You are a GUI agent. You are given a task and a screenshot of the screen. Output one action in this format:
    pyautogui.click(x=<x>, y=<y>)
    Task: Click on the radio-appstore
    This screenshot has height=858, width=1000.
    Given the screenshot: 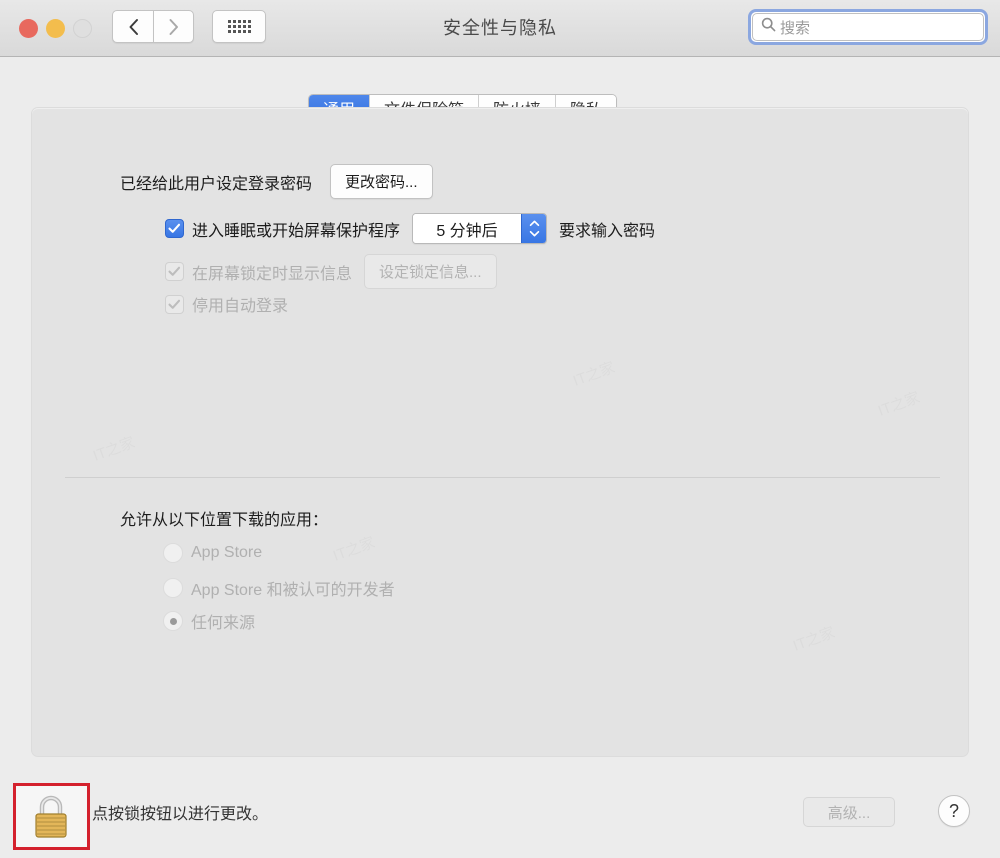 What is the action you would take?
    pyautogui.click(x=173, y=553)
    